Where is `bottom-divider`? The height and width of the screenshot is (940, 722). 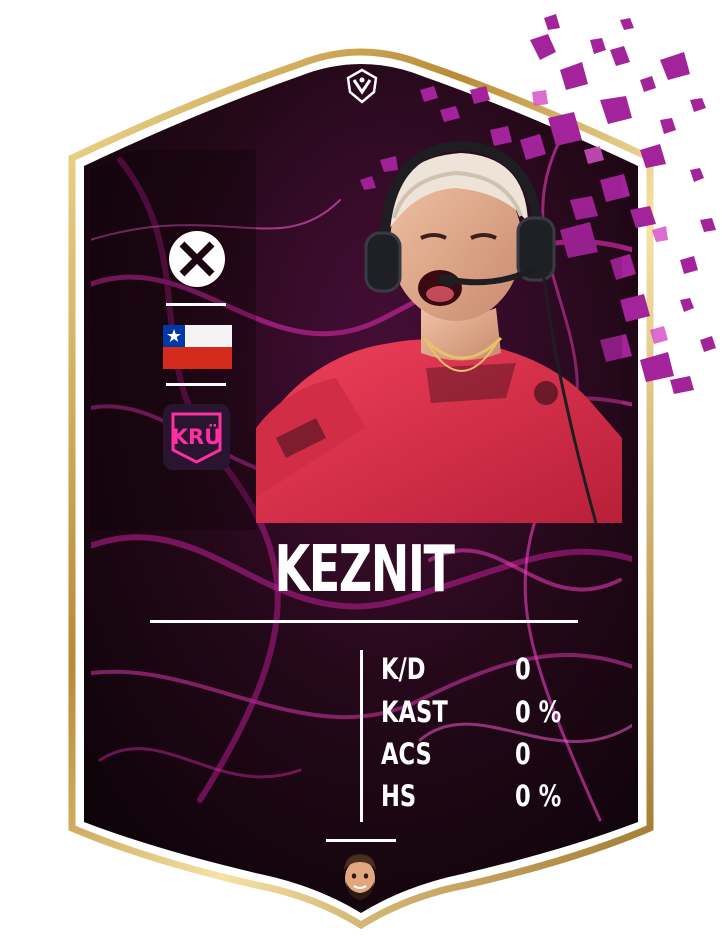 bottom-divider is located at coordinates (361, 840).